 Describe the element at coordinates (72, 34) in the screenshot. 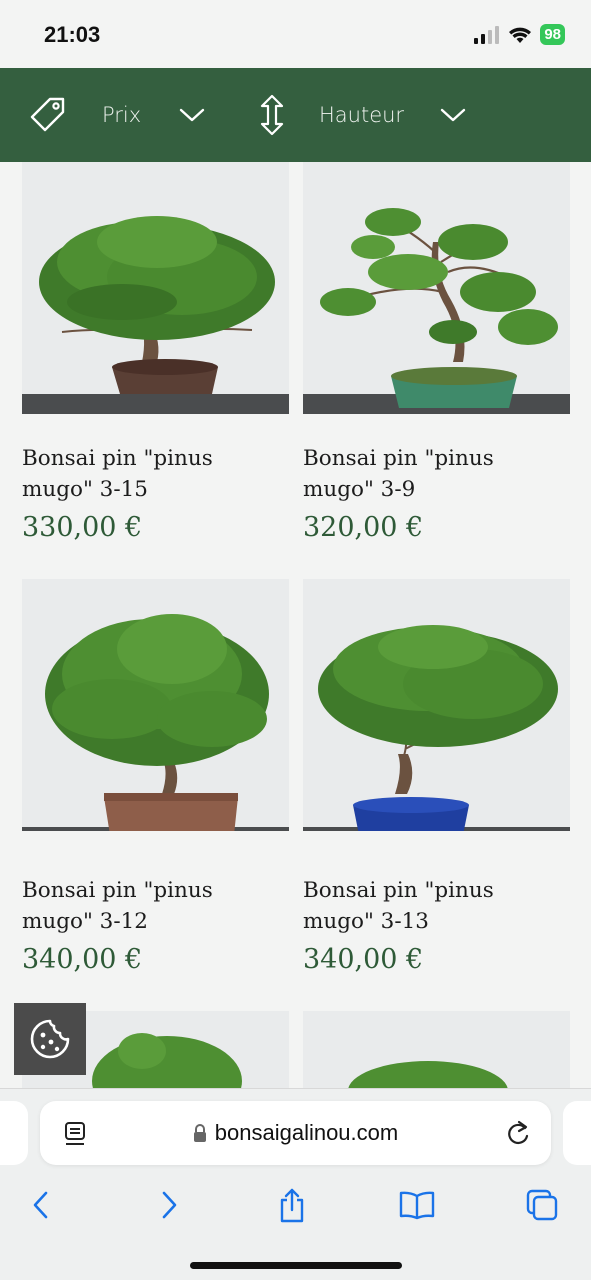

I see `status-time: 21:03` at that location.